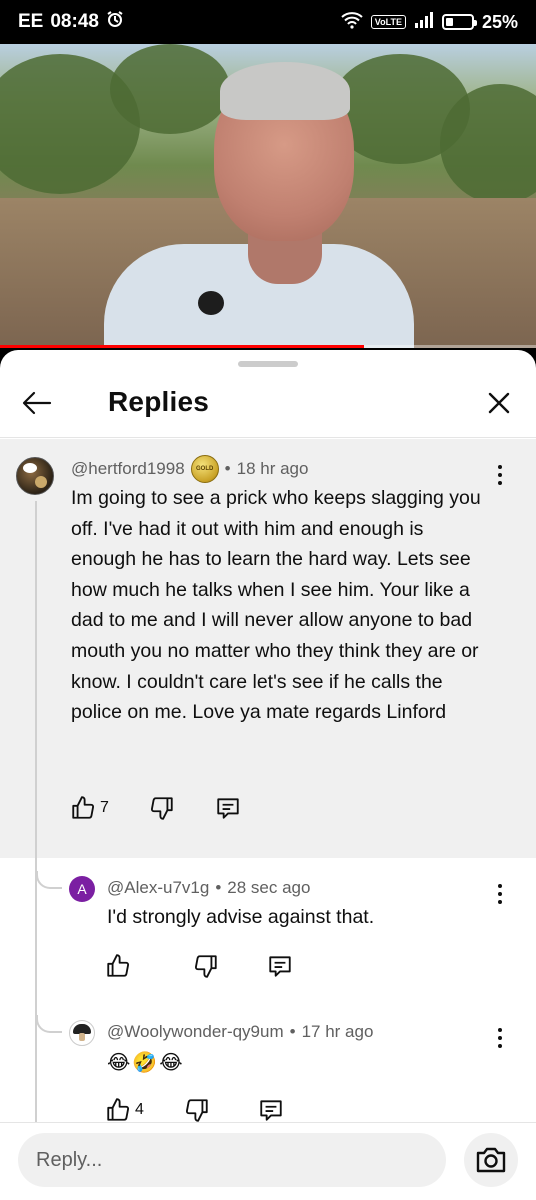 The width and height of the screenshot is (536, 1200). I want to click on bush-shape, so click(170, 89).